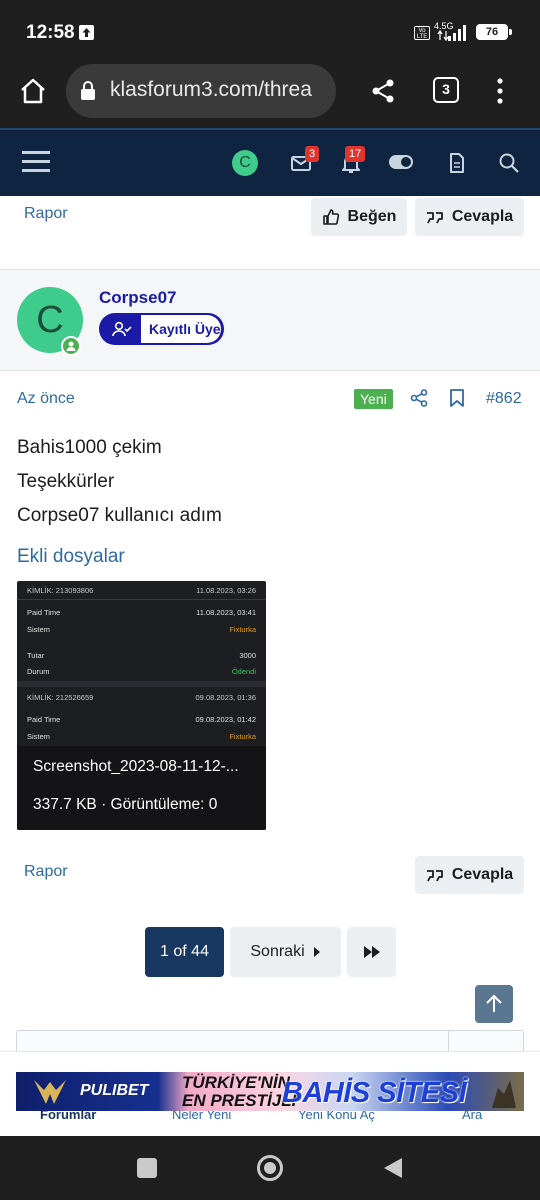  What do you see at coordinates (236, 1082) in the screenshot?
I see `ad-line1: TÜRKİYE'NİN` at bounding box center [236, 1082].